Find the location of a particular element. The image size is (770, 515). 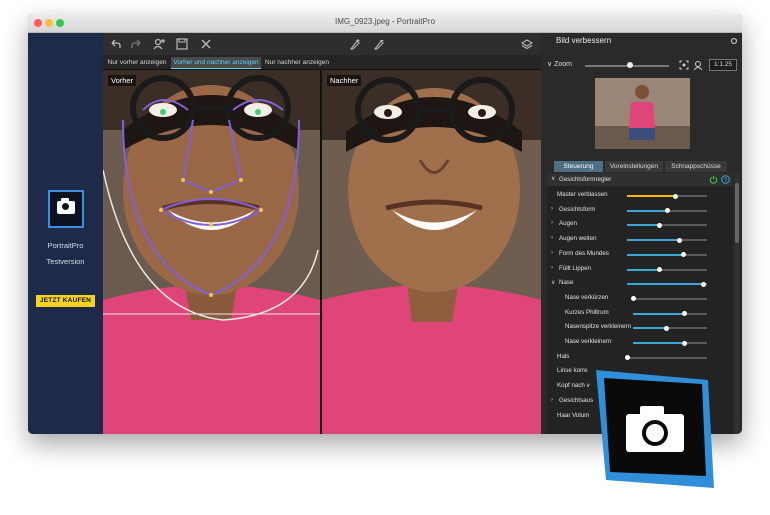

toolbar is located at coordinates (322, 44).